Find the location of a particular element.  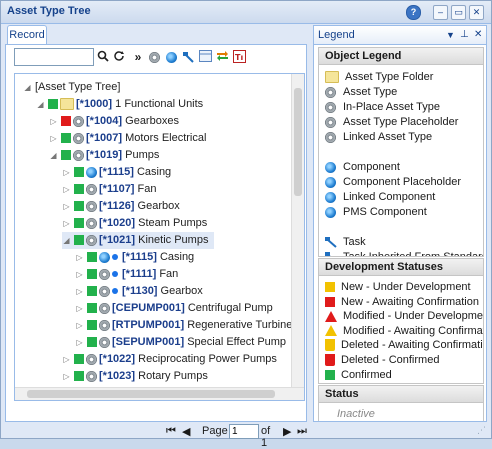

task-icon is located at coordinates (188, 57).